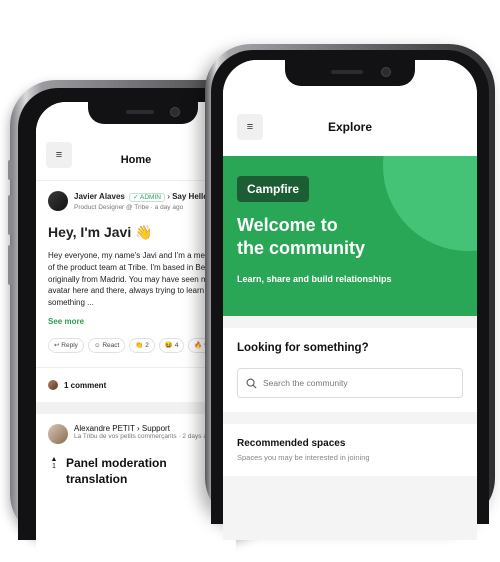  Describe the element at coordinates (54, 459) in the screenshot. I see `upvote-icon: ▲` at that location.